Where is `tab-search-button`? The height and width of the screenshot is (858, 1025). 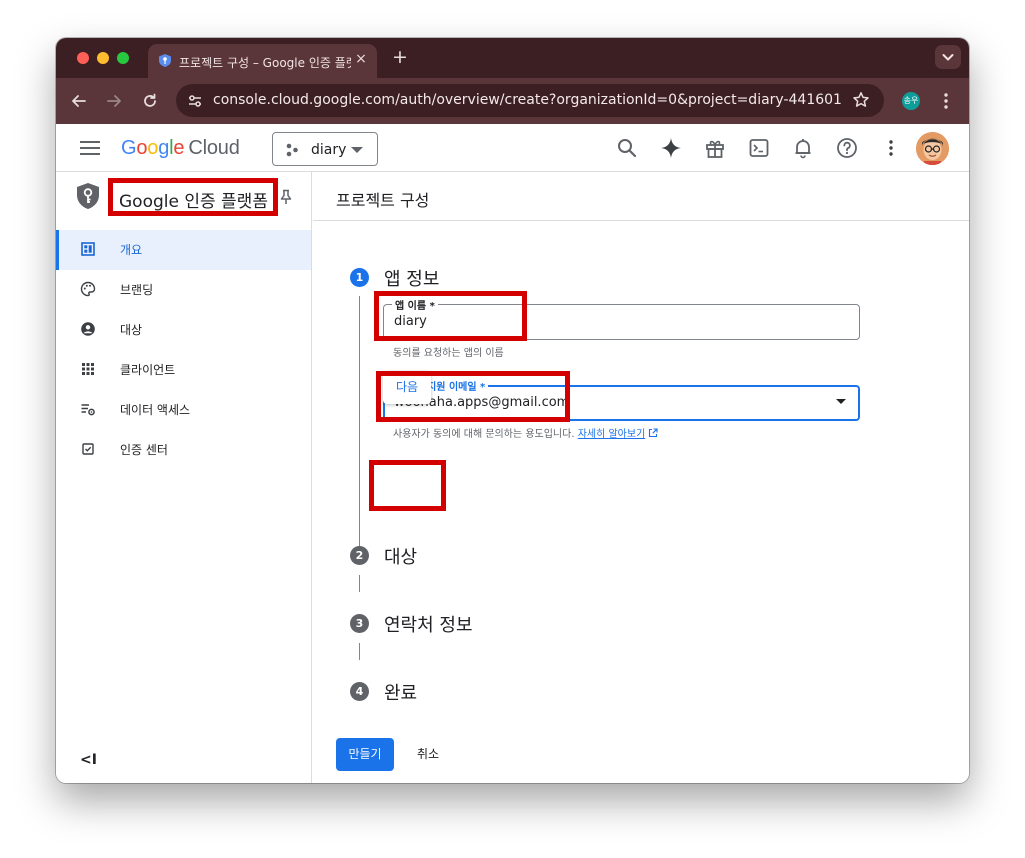 tab-search-button is located at coordinates (948, 57).